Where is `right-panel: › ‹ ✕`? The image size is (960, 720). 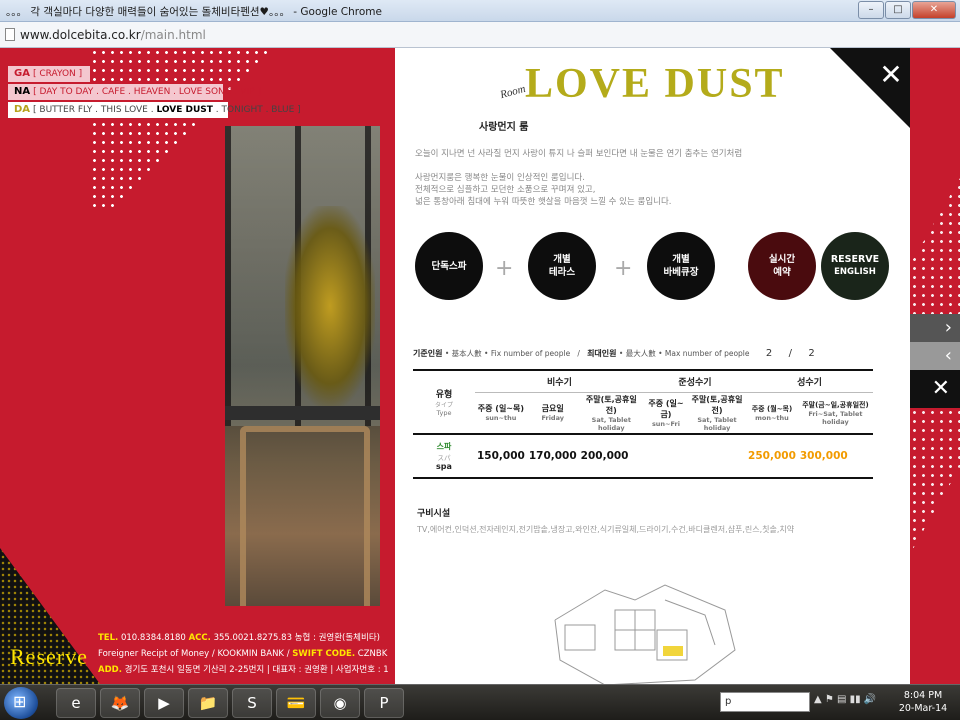
right-panel: › ‹ ✕ is located at coordinates (935, 366).